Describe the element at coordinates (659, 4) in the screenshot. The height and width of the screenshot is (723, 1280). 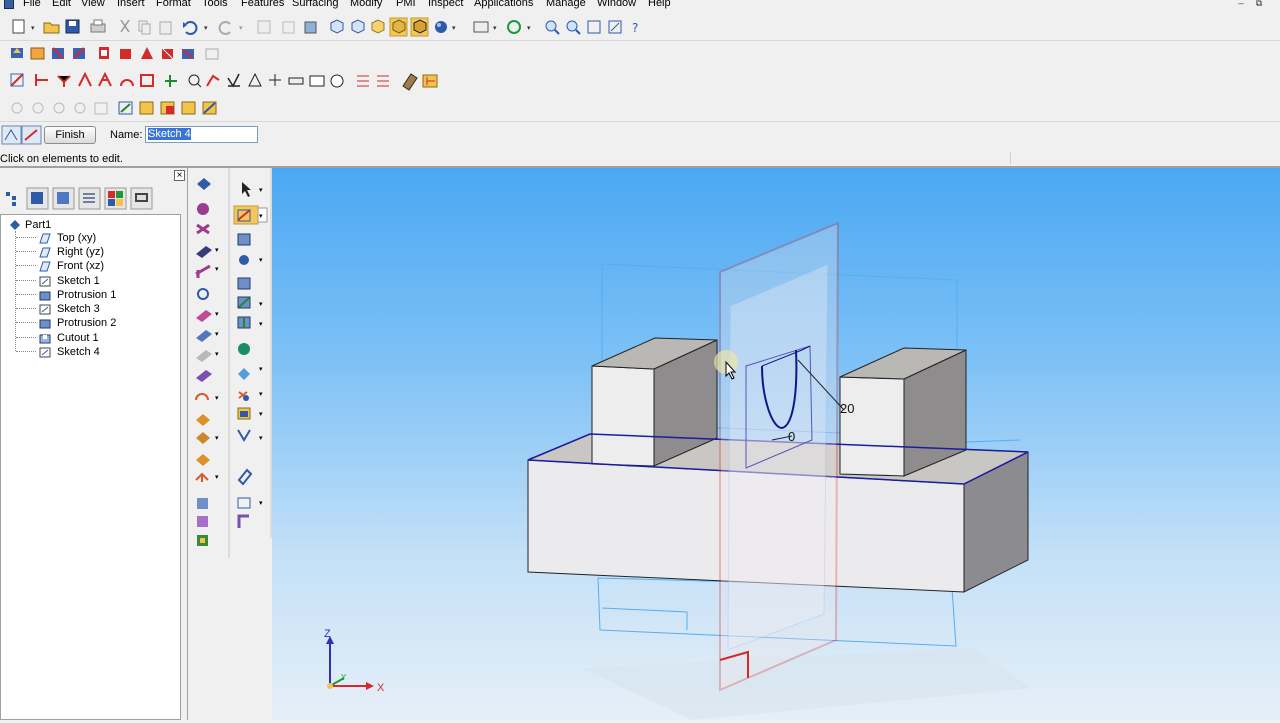
I see `menu-help: Help` at that location.